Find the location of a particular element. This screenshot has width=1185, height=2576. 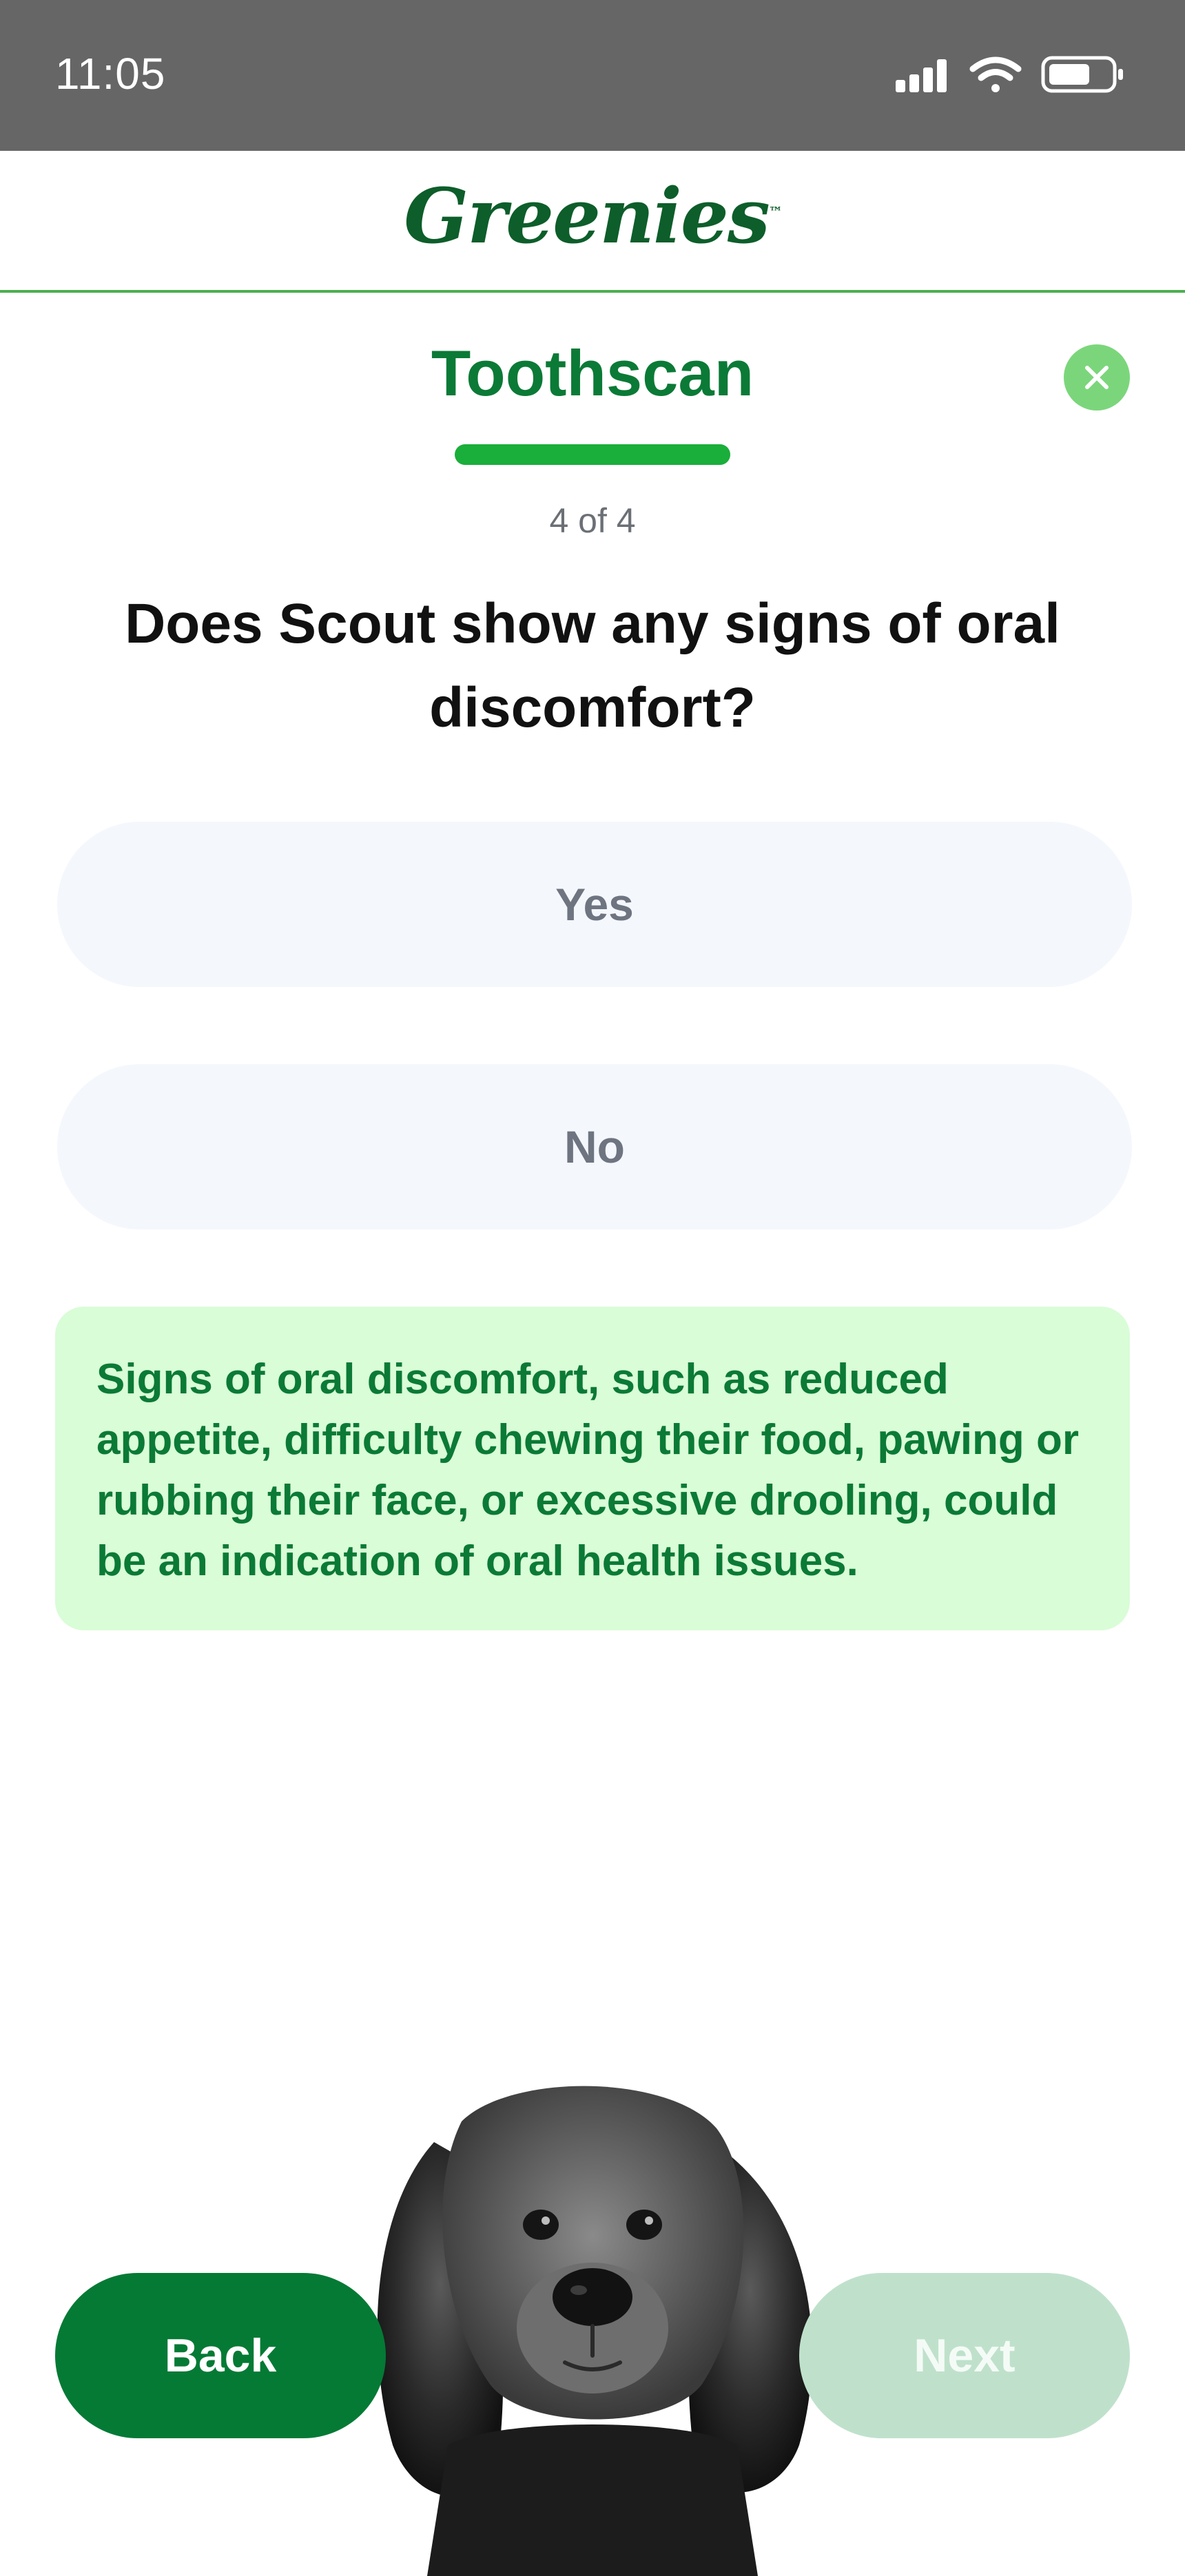

signal-icon is located at coordinates (921, 75).